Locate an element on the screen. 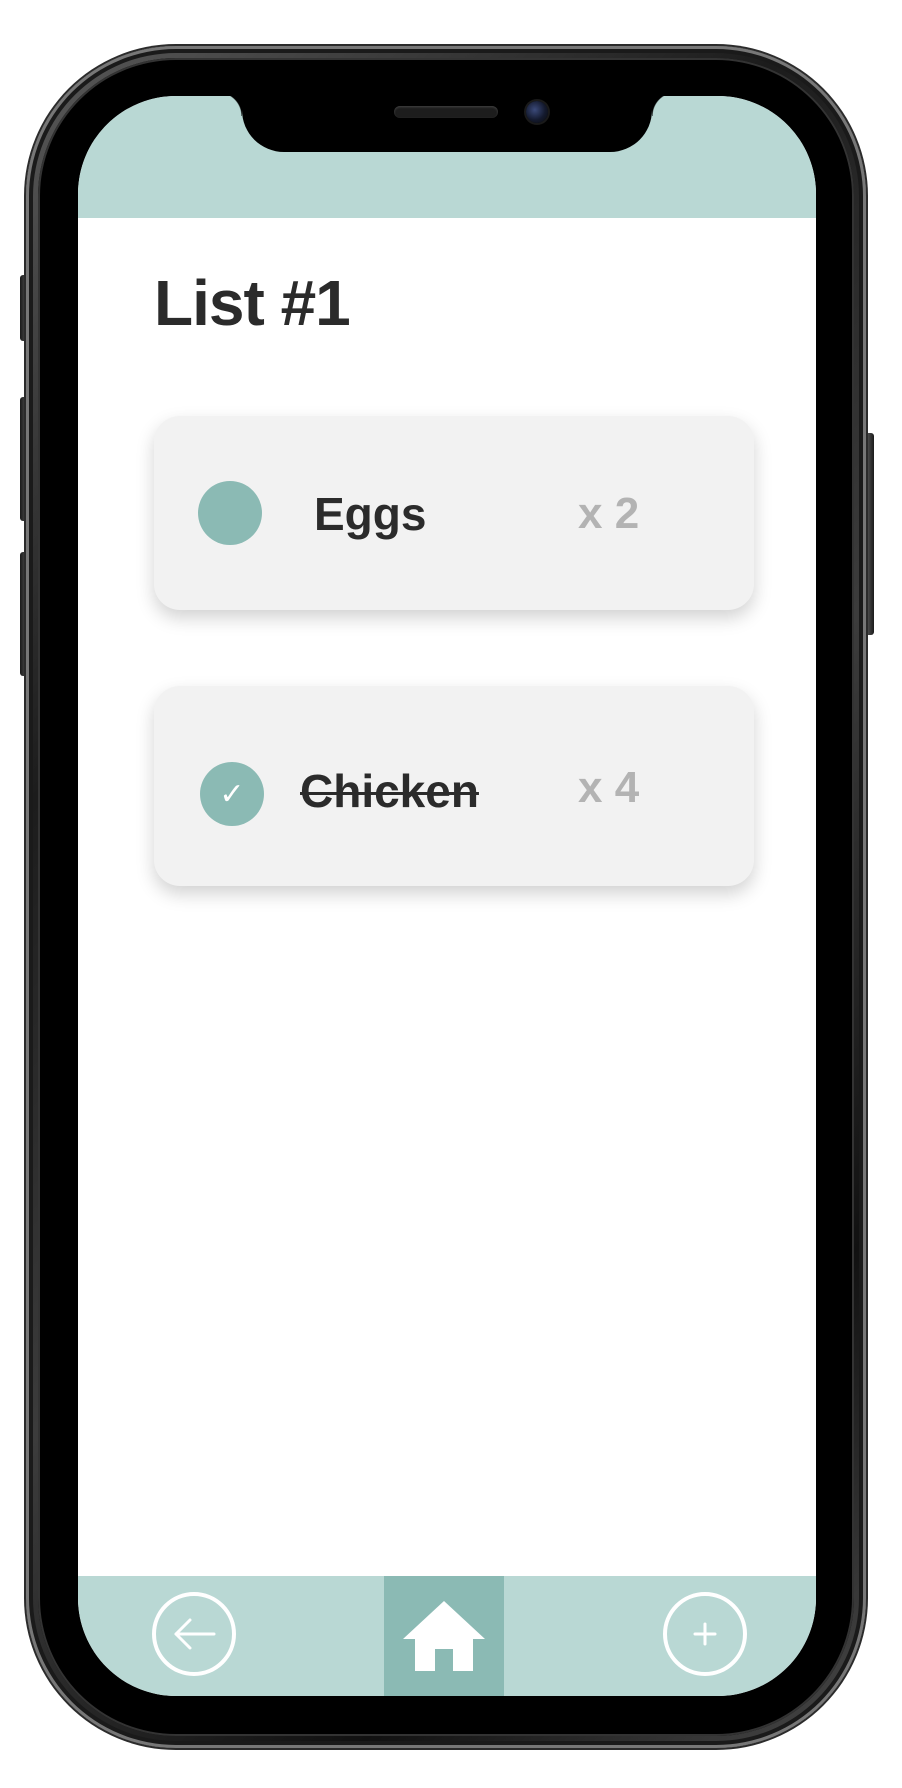  list-item: Eggs x 2 is located at coordinates (454, 513).